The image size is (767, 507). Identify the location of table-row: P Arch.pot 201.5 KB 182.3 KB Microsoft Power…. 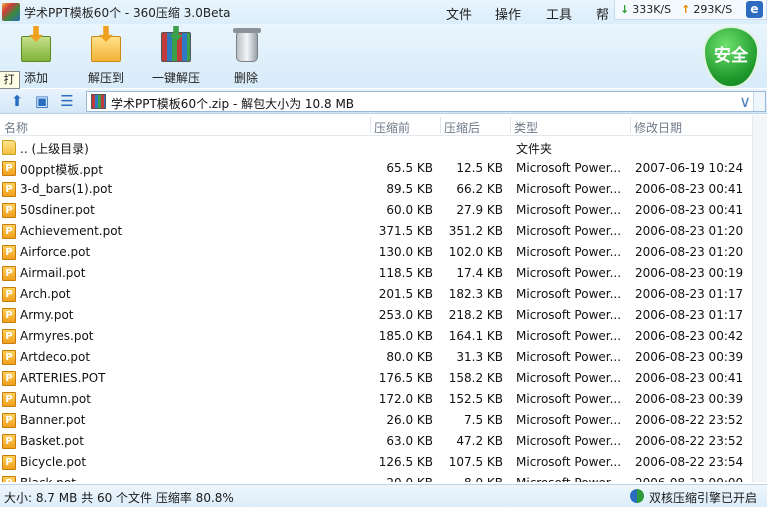
(376, 294).